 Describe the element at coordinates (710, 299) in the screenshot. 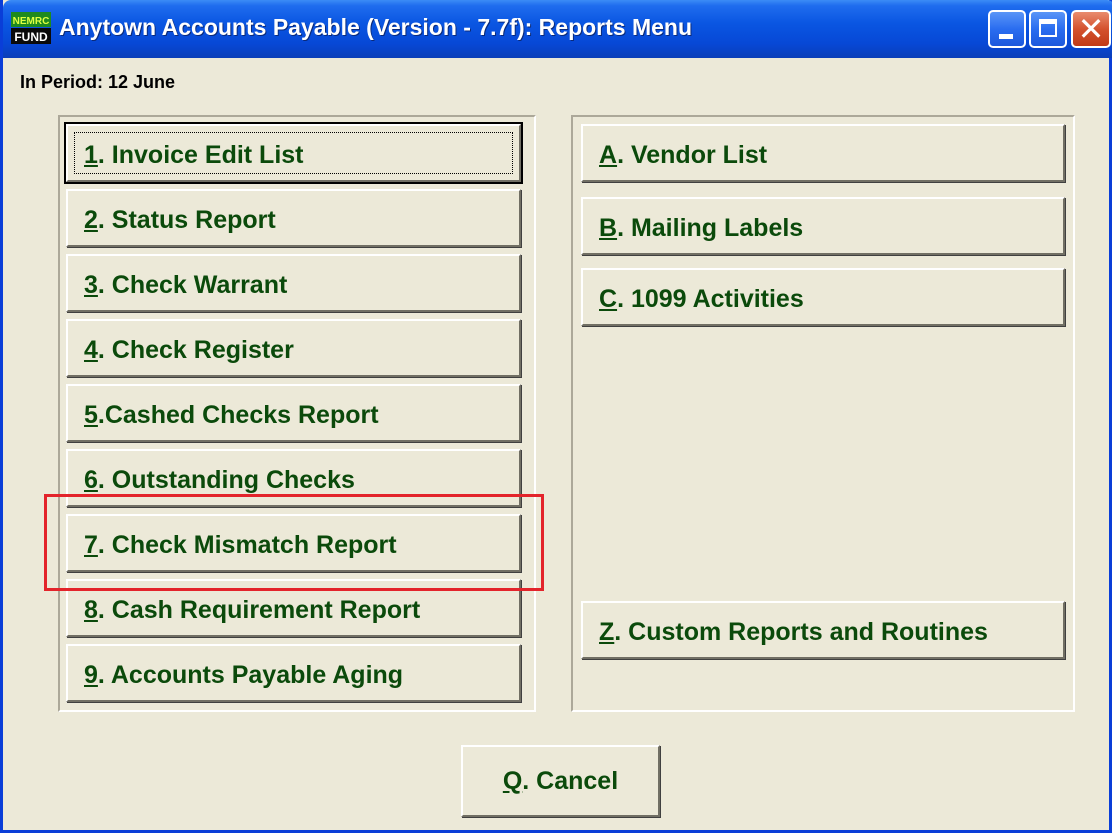

I see `button-label: . 1099 Activities` at that location.